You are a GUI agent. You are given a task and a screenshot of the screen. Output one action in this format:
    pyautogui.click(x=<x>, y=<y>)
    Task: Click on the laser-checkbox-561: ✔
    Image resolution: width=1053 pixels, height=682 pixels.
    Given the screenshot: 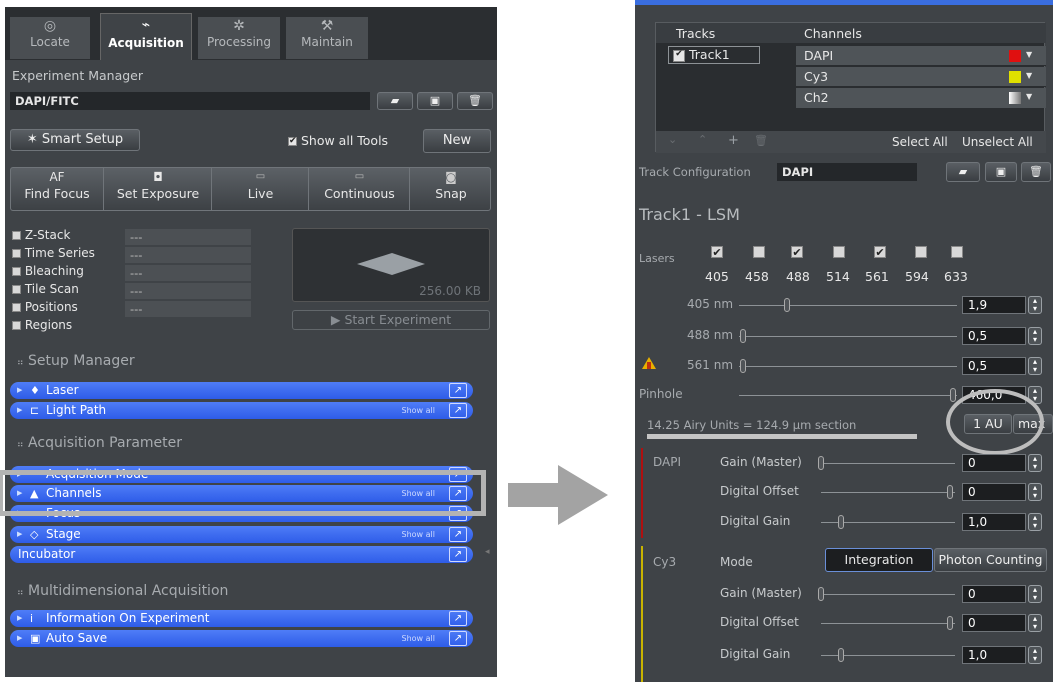 What is the action you would take?
    pyautogui.click(x=880, y=252)
    